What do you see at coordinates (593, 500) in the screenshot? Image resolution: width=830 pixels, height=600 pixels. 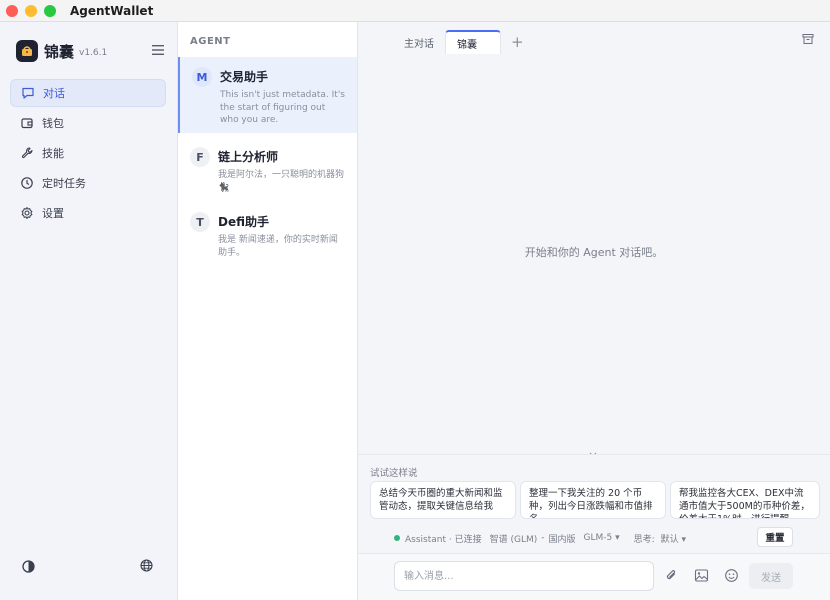 I see `suggestion-card: 整理一下我关注的 20 个币种，列出今日涨跌幅和市值排名` at bounding box center [593, 500].